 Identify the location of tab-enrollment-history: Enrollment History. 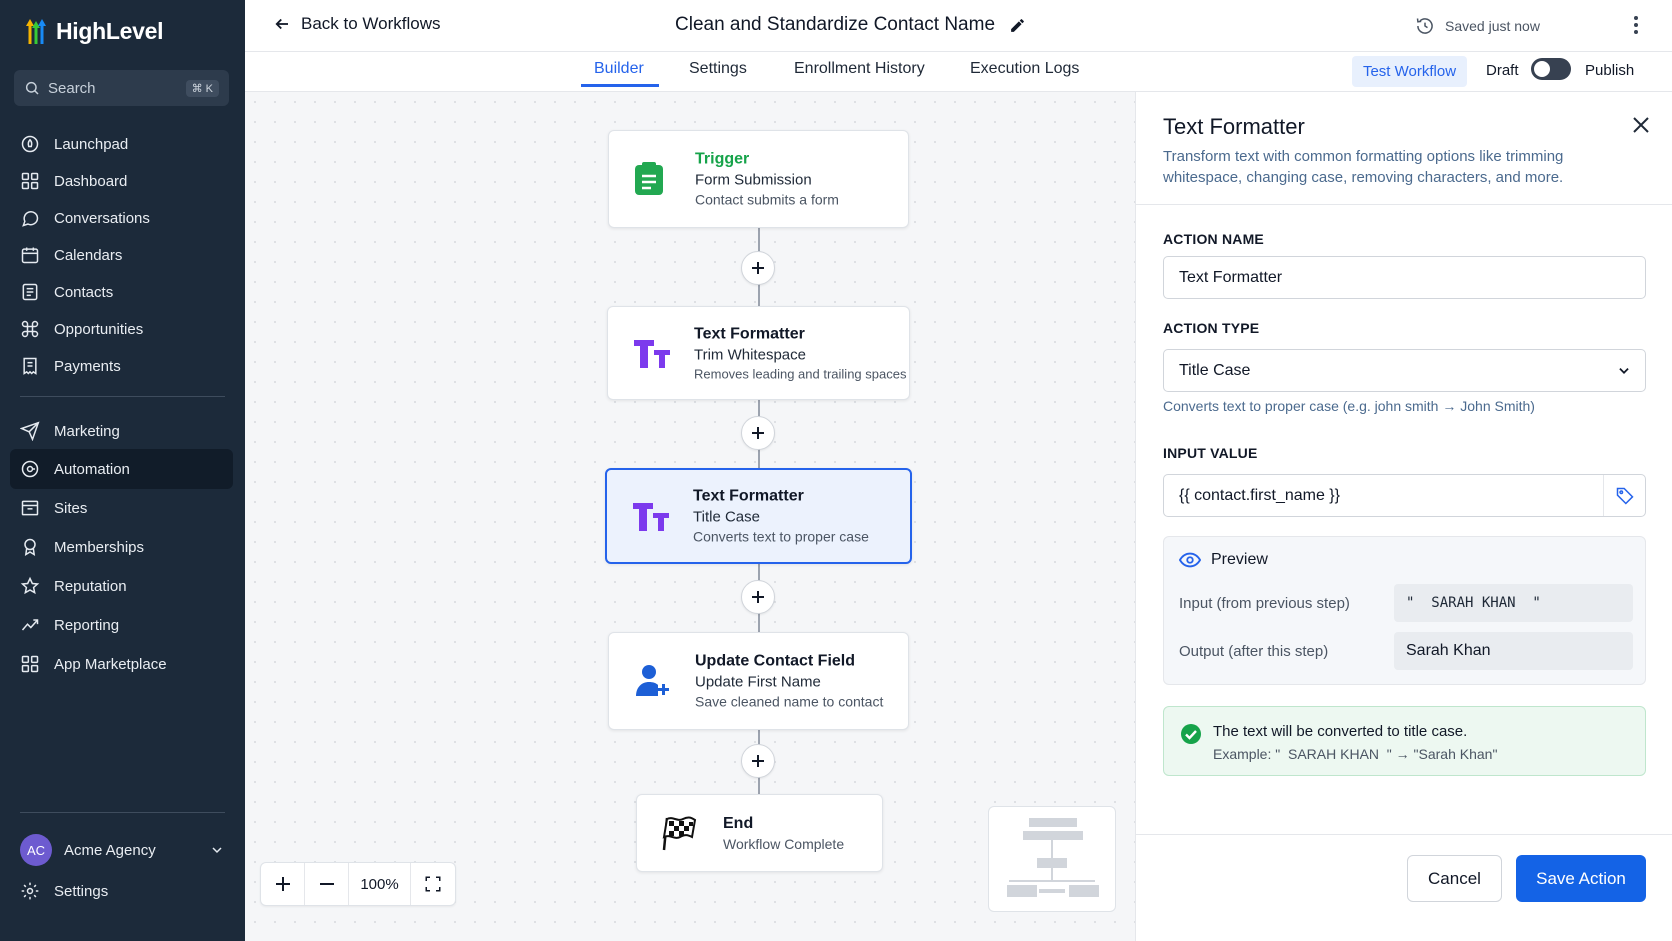
(859, 69).